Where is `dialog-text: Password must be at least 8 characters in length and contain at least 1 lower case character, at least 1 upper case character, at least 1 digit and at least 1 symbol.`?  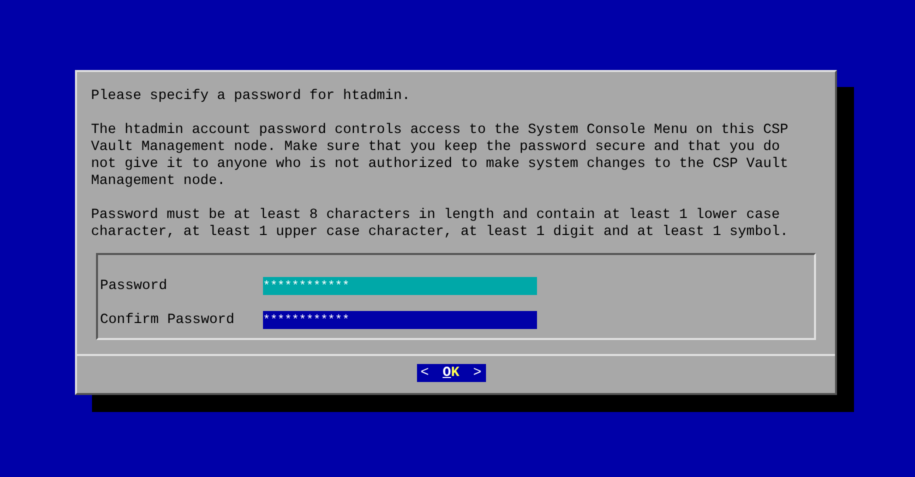
dialog-text: Password must be at least 8 characters in length and contain at least 1 lower case character, at least 1 upper case character, at least 1 digit and at least 1 symbol. is located at coordinates (440, 224).